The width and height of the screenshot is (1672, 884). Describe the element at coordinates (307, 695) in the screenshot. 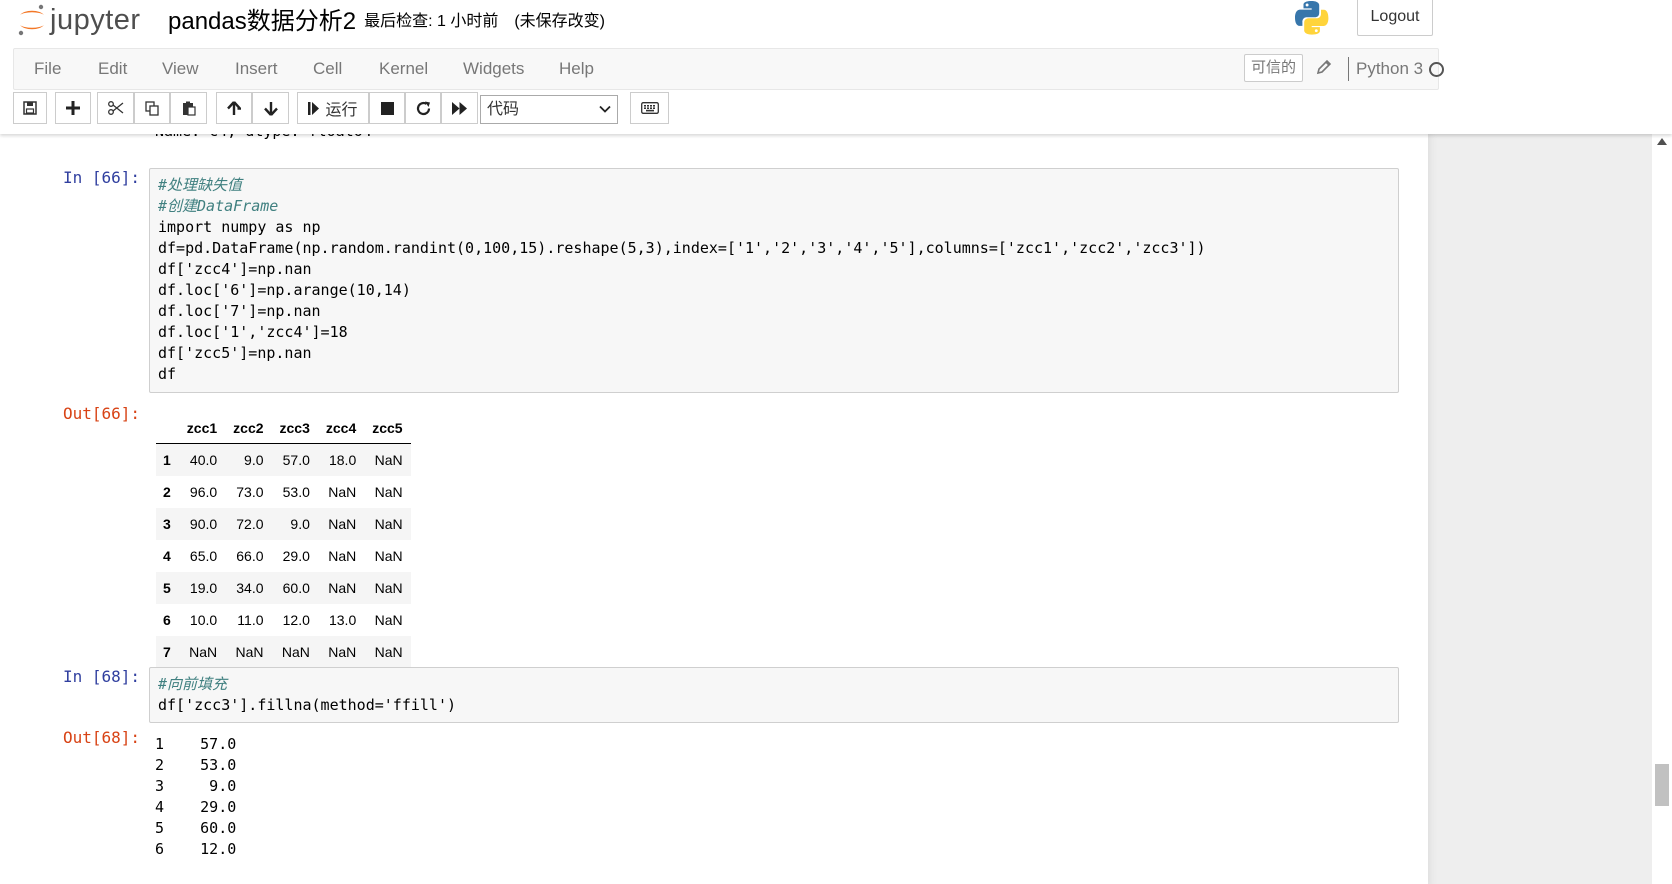

I see `code-editor: #向前填充 df['zcc3'].fillna(method='ffill')` at that location.